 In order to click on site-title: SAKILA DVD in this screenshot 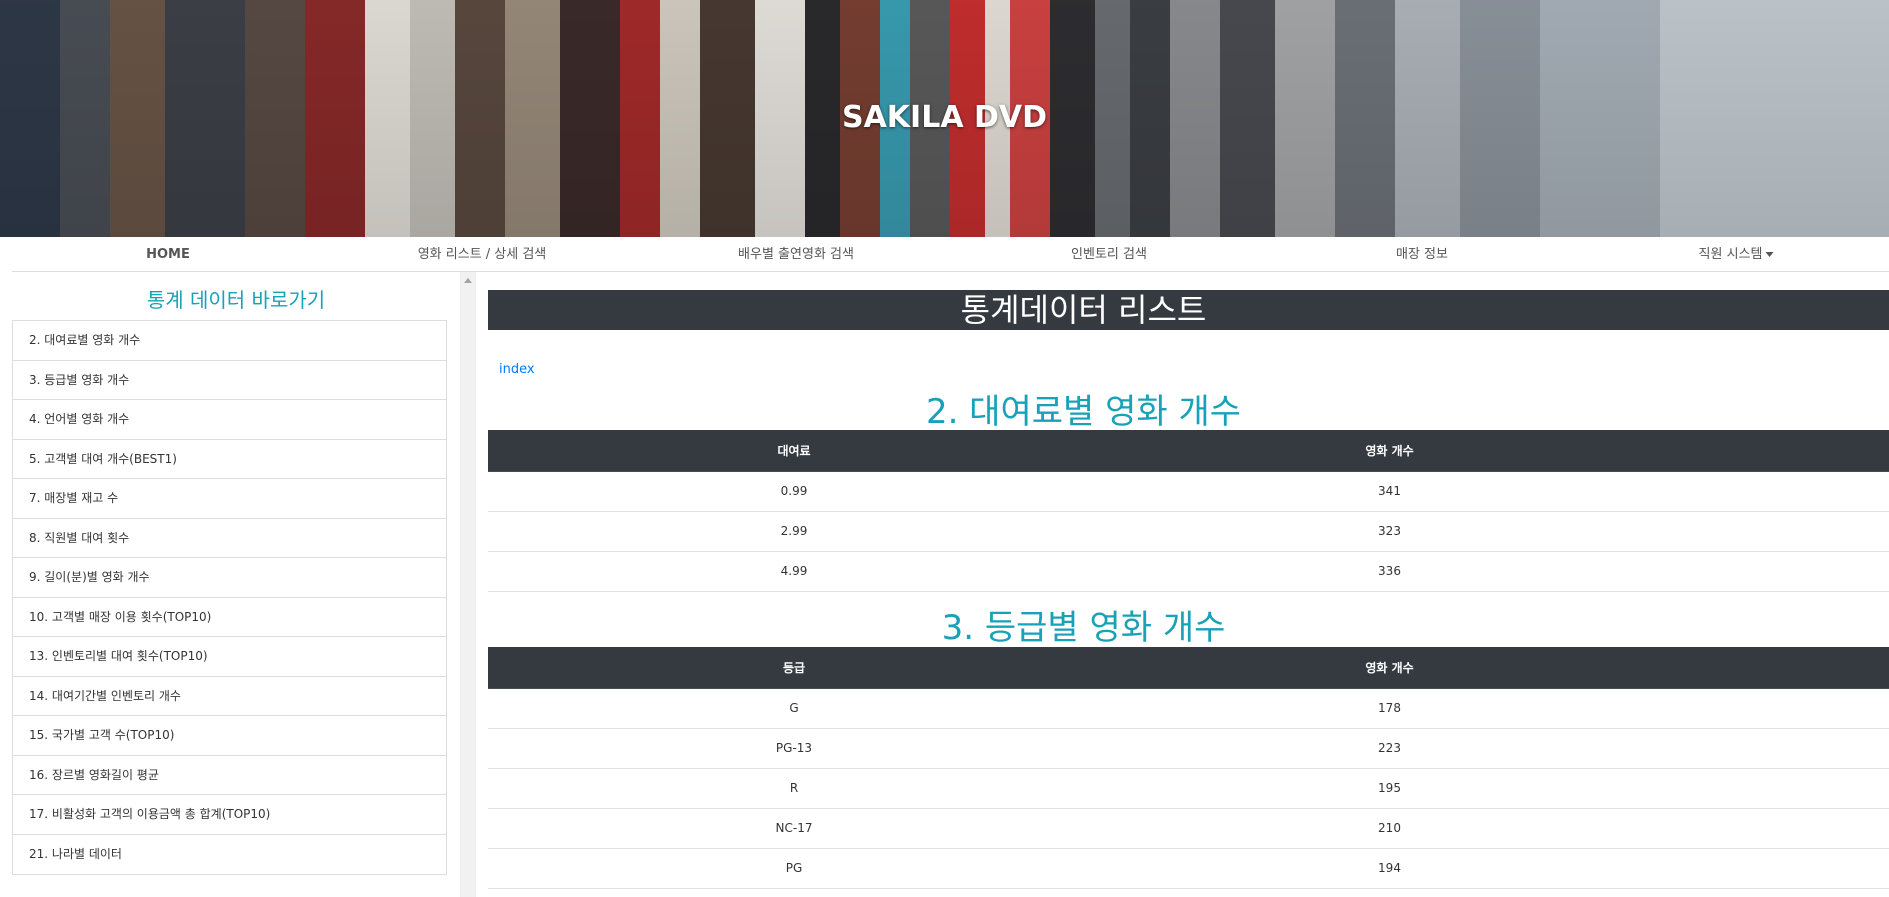, I will do `click(944, 117)`.